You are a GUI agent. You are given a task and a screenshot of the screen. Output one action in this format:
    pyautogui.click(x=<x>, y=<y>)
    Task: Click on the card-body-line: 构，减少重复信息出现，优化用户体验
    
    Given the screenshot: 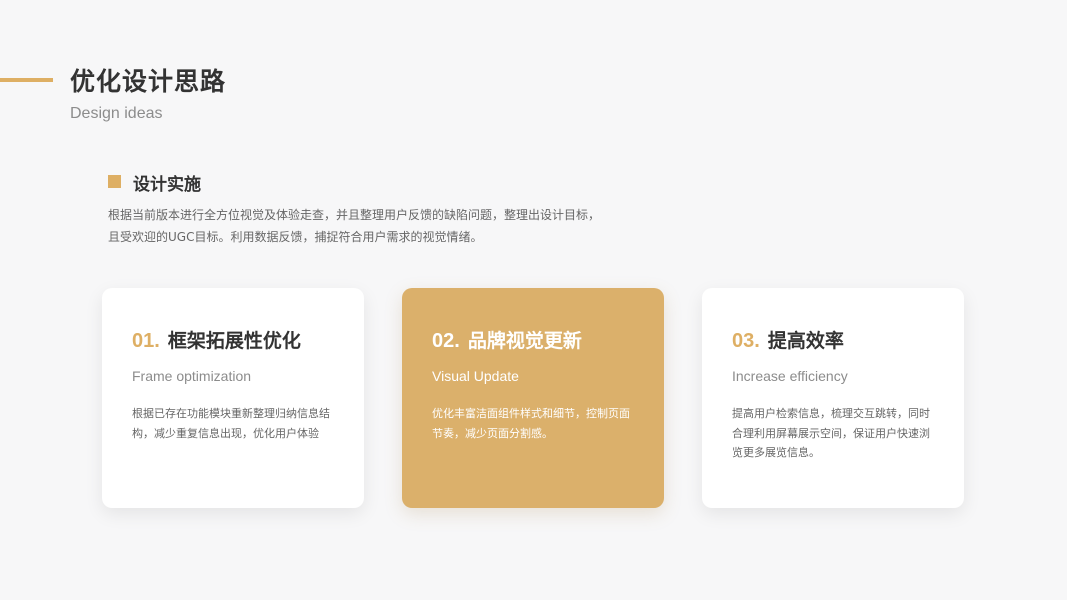 What is the action you would take?
    pyautogui.click(x=225, y=433)
    